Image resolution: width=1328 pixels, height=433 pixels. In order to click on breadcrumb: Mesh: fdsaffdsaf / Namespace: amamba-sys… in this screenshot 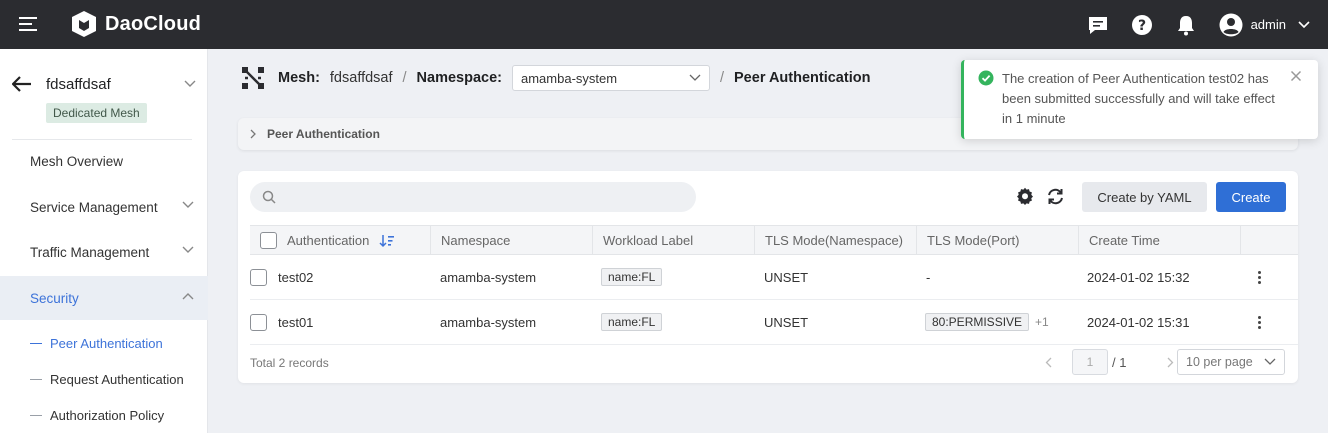, I will do `click(555, 78)`.